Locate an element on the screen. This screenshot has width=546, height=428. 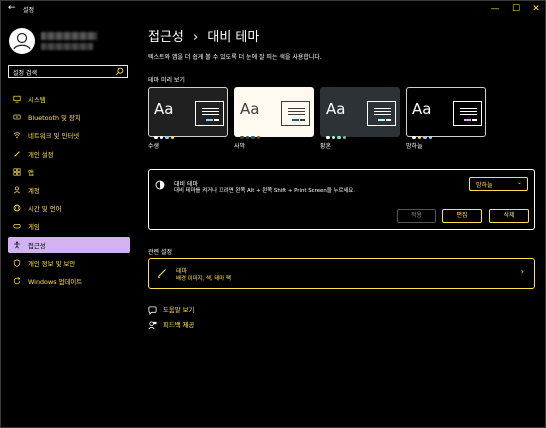
globe-icon is located at coordinates (17, 208).